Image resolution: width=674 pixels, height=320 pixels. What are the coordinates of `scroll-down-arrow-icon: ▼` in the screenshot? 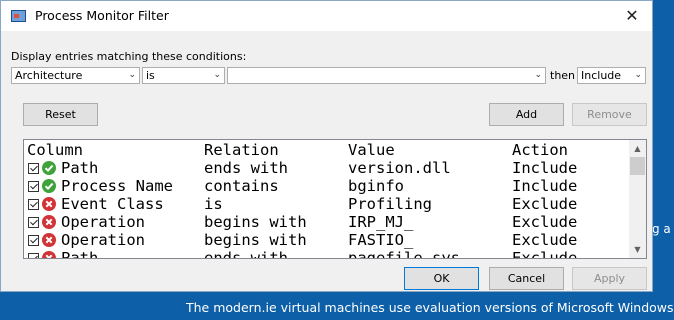 It's located at (637, 249).